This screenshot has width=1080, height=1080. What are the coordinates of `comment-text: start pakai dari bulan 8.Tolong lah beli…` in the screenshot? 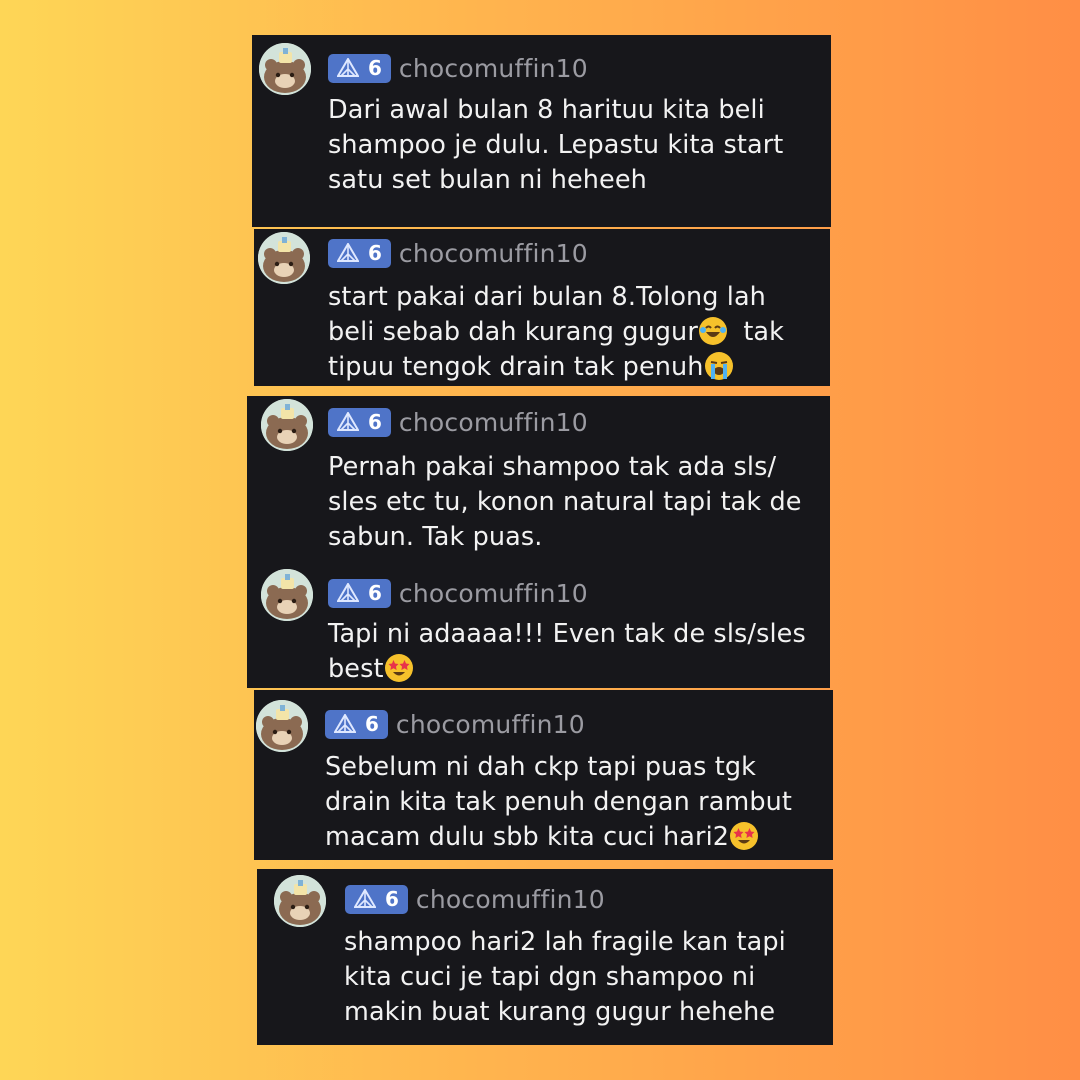 It's located at (556, 332).